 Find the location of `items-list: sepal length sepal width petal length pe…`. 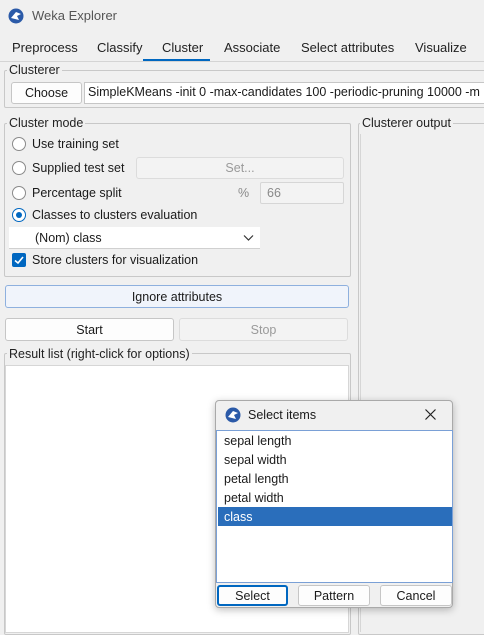

items-list: sepal length sepal width petal length pe… is located at coordinates (334, 506).